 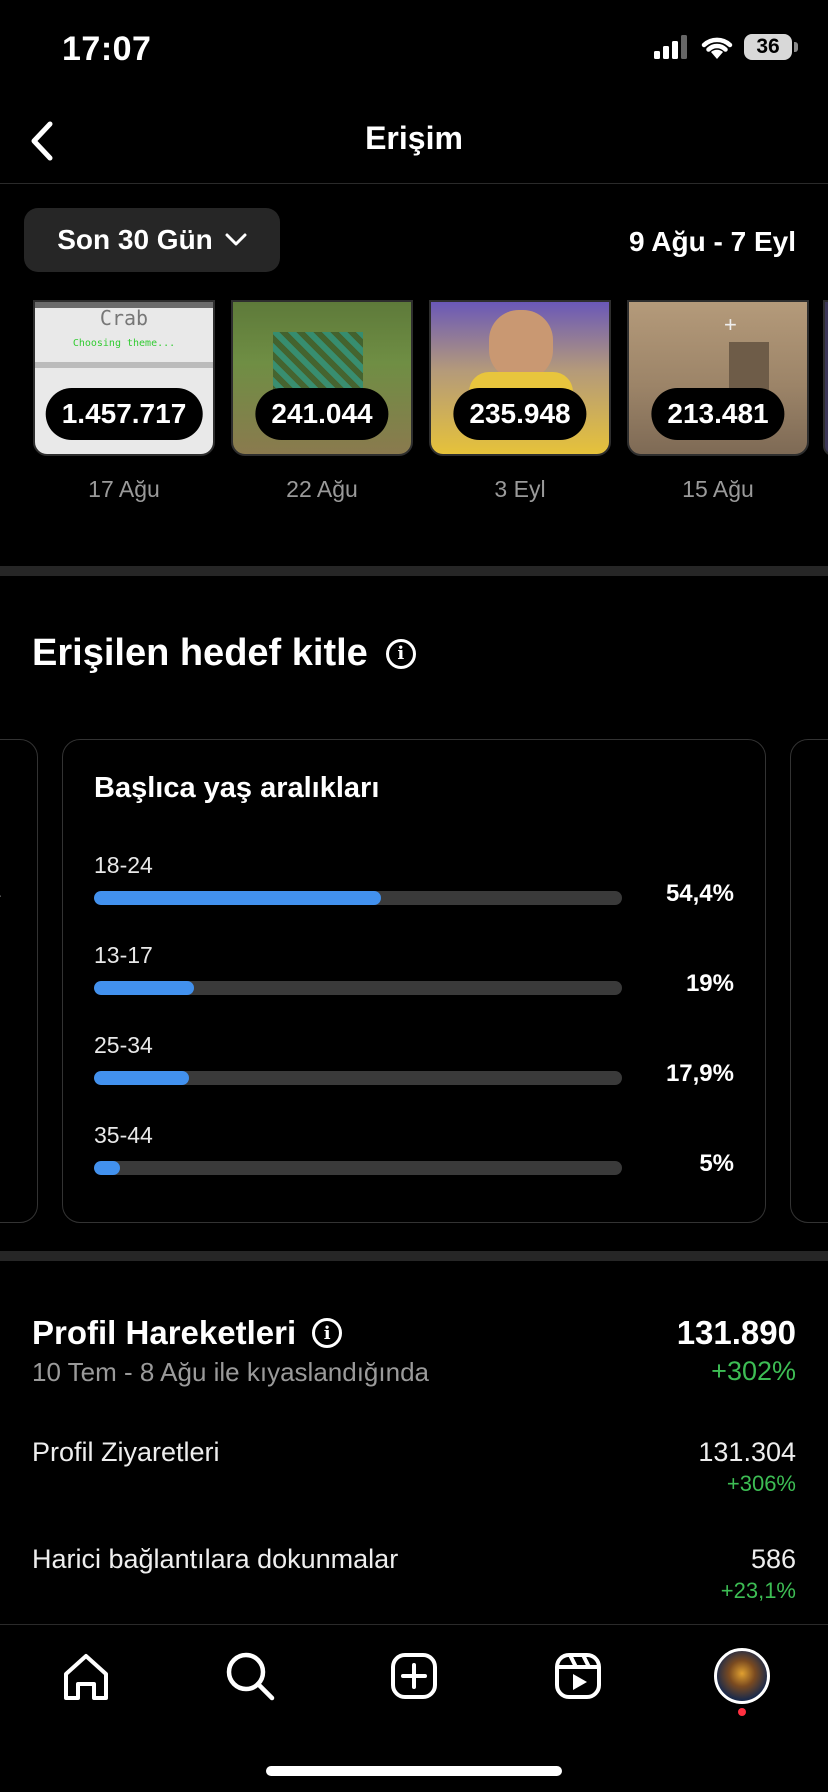 What do you see at coordinates (107, 49) in the screenshot?
I see `status-time: 17:07` at bounding box center [107, 49].